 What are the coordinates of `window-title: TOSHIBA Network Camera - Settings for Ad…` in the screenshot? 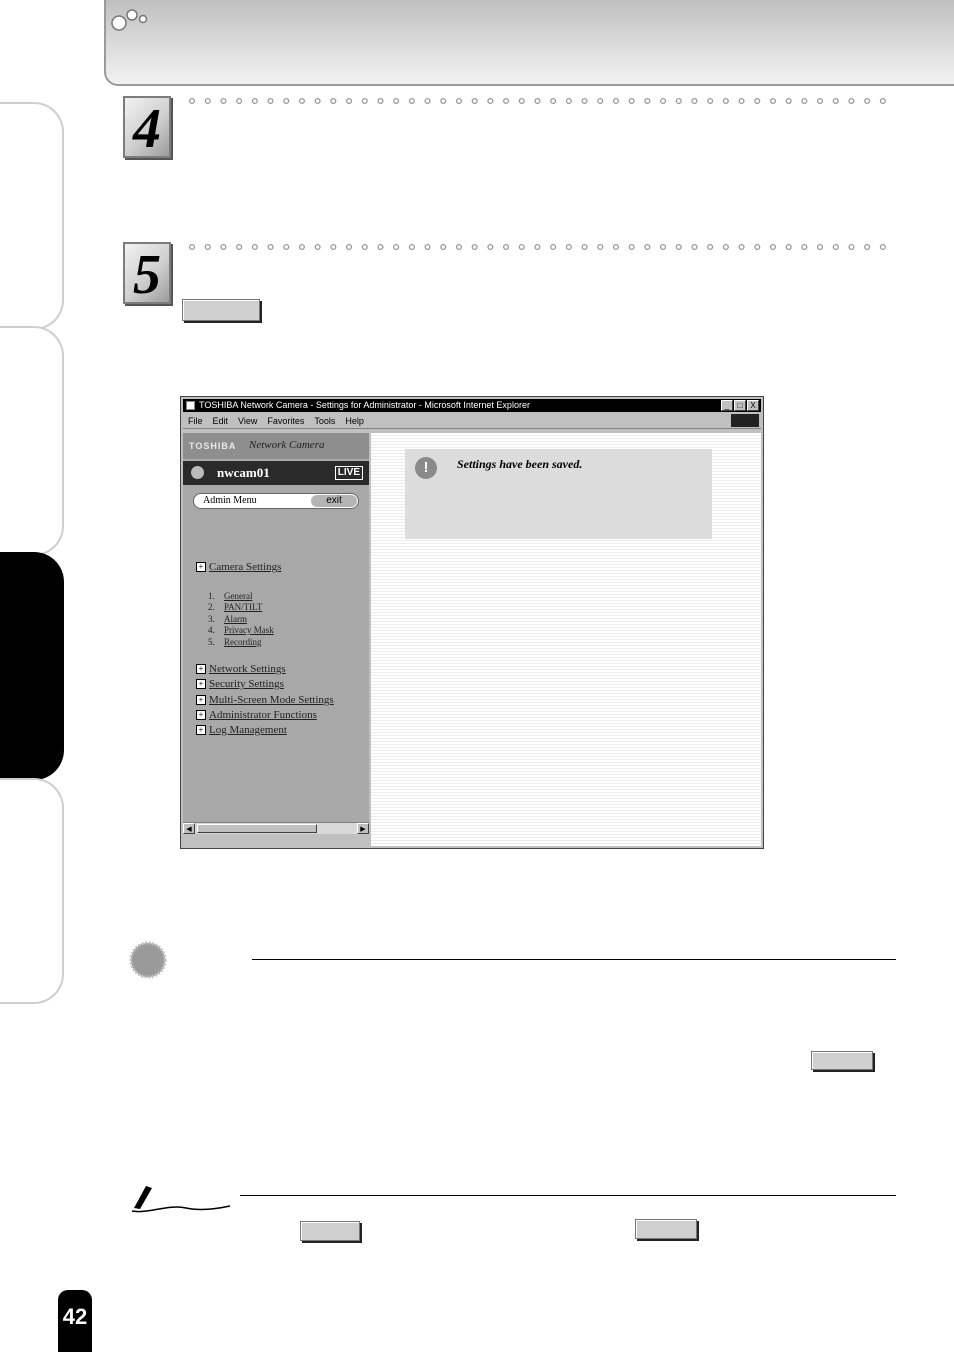 It's located at (472, 405).